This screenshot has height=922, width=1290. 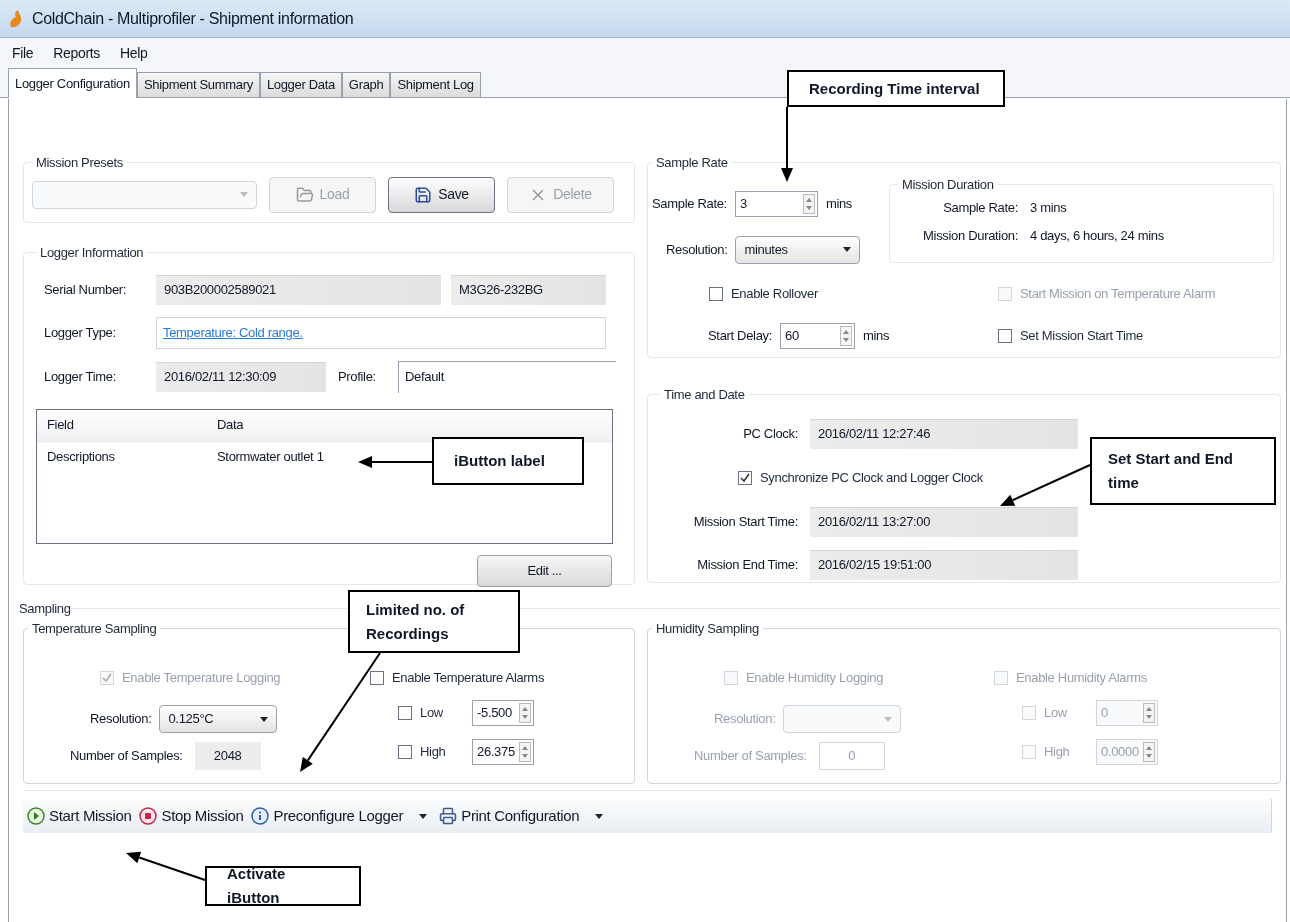 I want to click on field-label: Serial Number:, so click(x=85, y=289).